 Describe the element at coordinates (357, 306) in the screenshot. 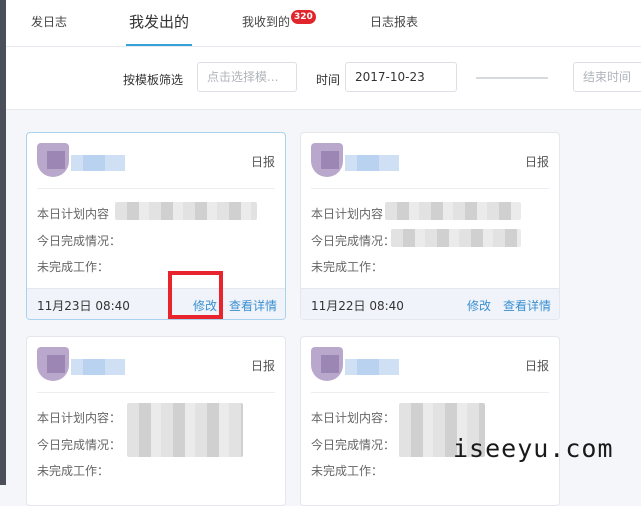

I see `log-time: 11月22日 08:40` at that location.